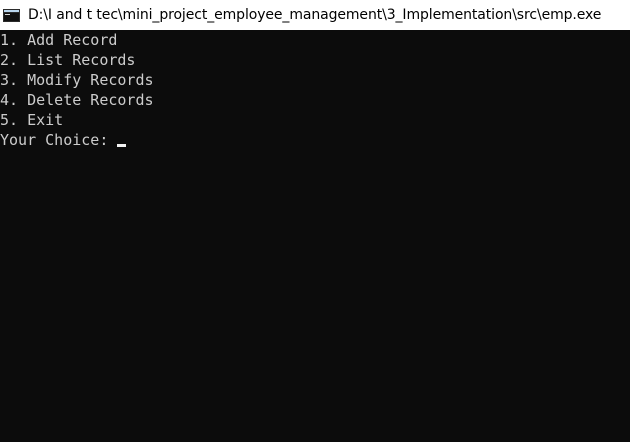 This screenshot has width=630, height=442. What do you see at coordinates (122, 145) in the screenshot?
I see `text-cursor` at bounding box center [122, 145].